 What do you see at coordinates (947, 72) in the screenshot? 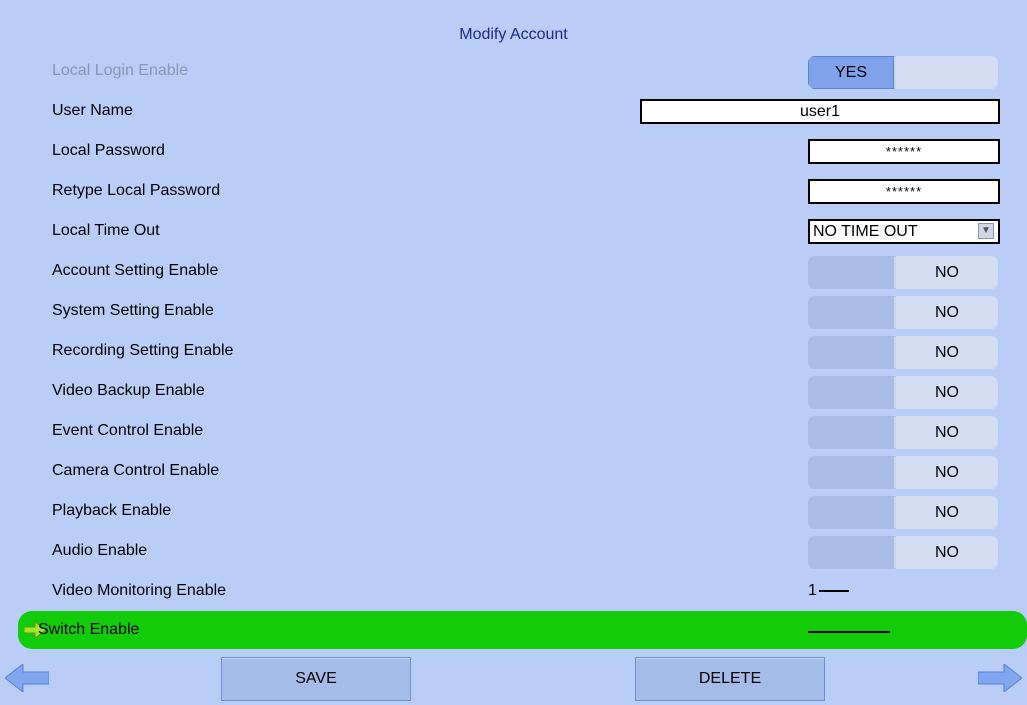
I see `toggle-no-option` at bounding box center [947, 72].